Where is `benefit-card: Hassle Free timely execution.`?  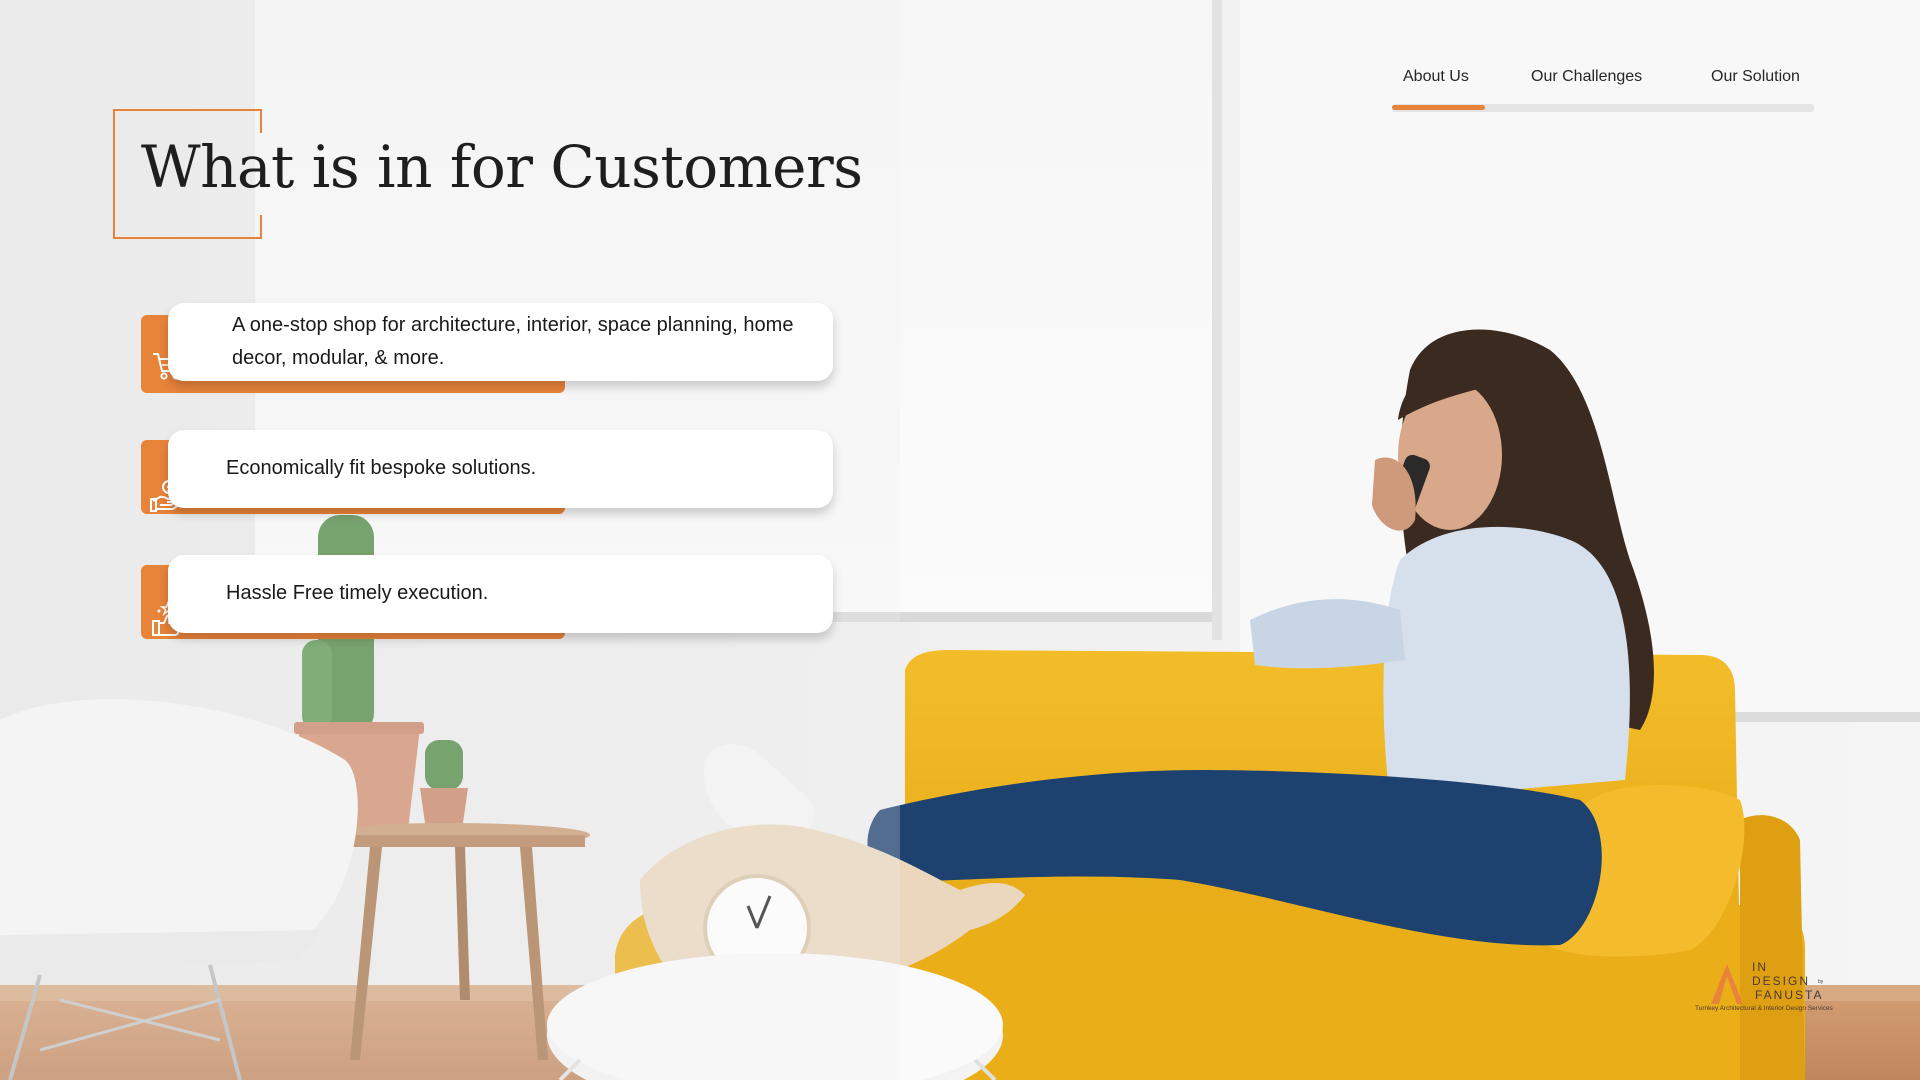
benefit-card: Hassle Free timely execution. is located at coordinates (500, 594).